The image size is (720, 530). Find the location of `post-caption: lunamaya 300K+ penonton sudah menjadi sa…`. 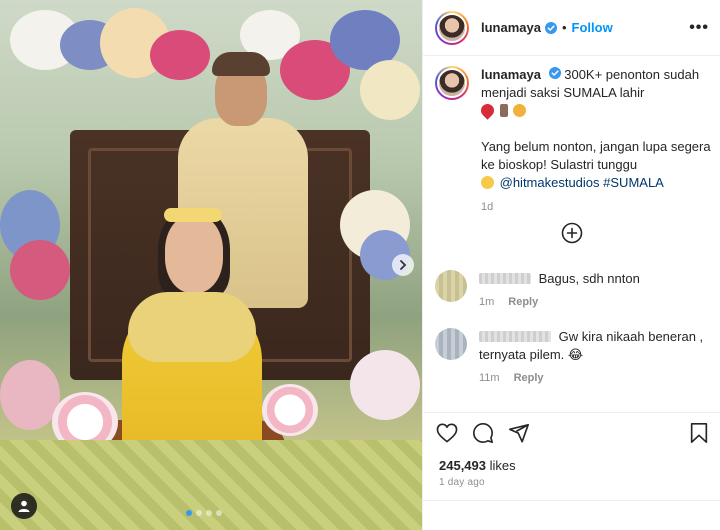

post-caption: lunamaya 300K+ penonton sudah menjadi sa… is located at coordinates (575, 141).